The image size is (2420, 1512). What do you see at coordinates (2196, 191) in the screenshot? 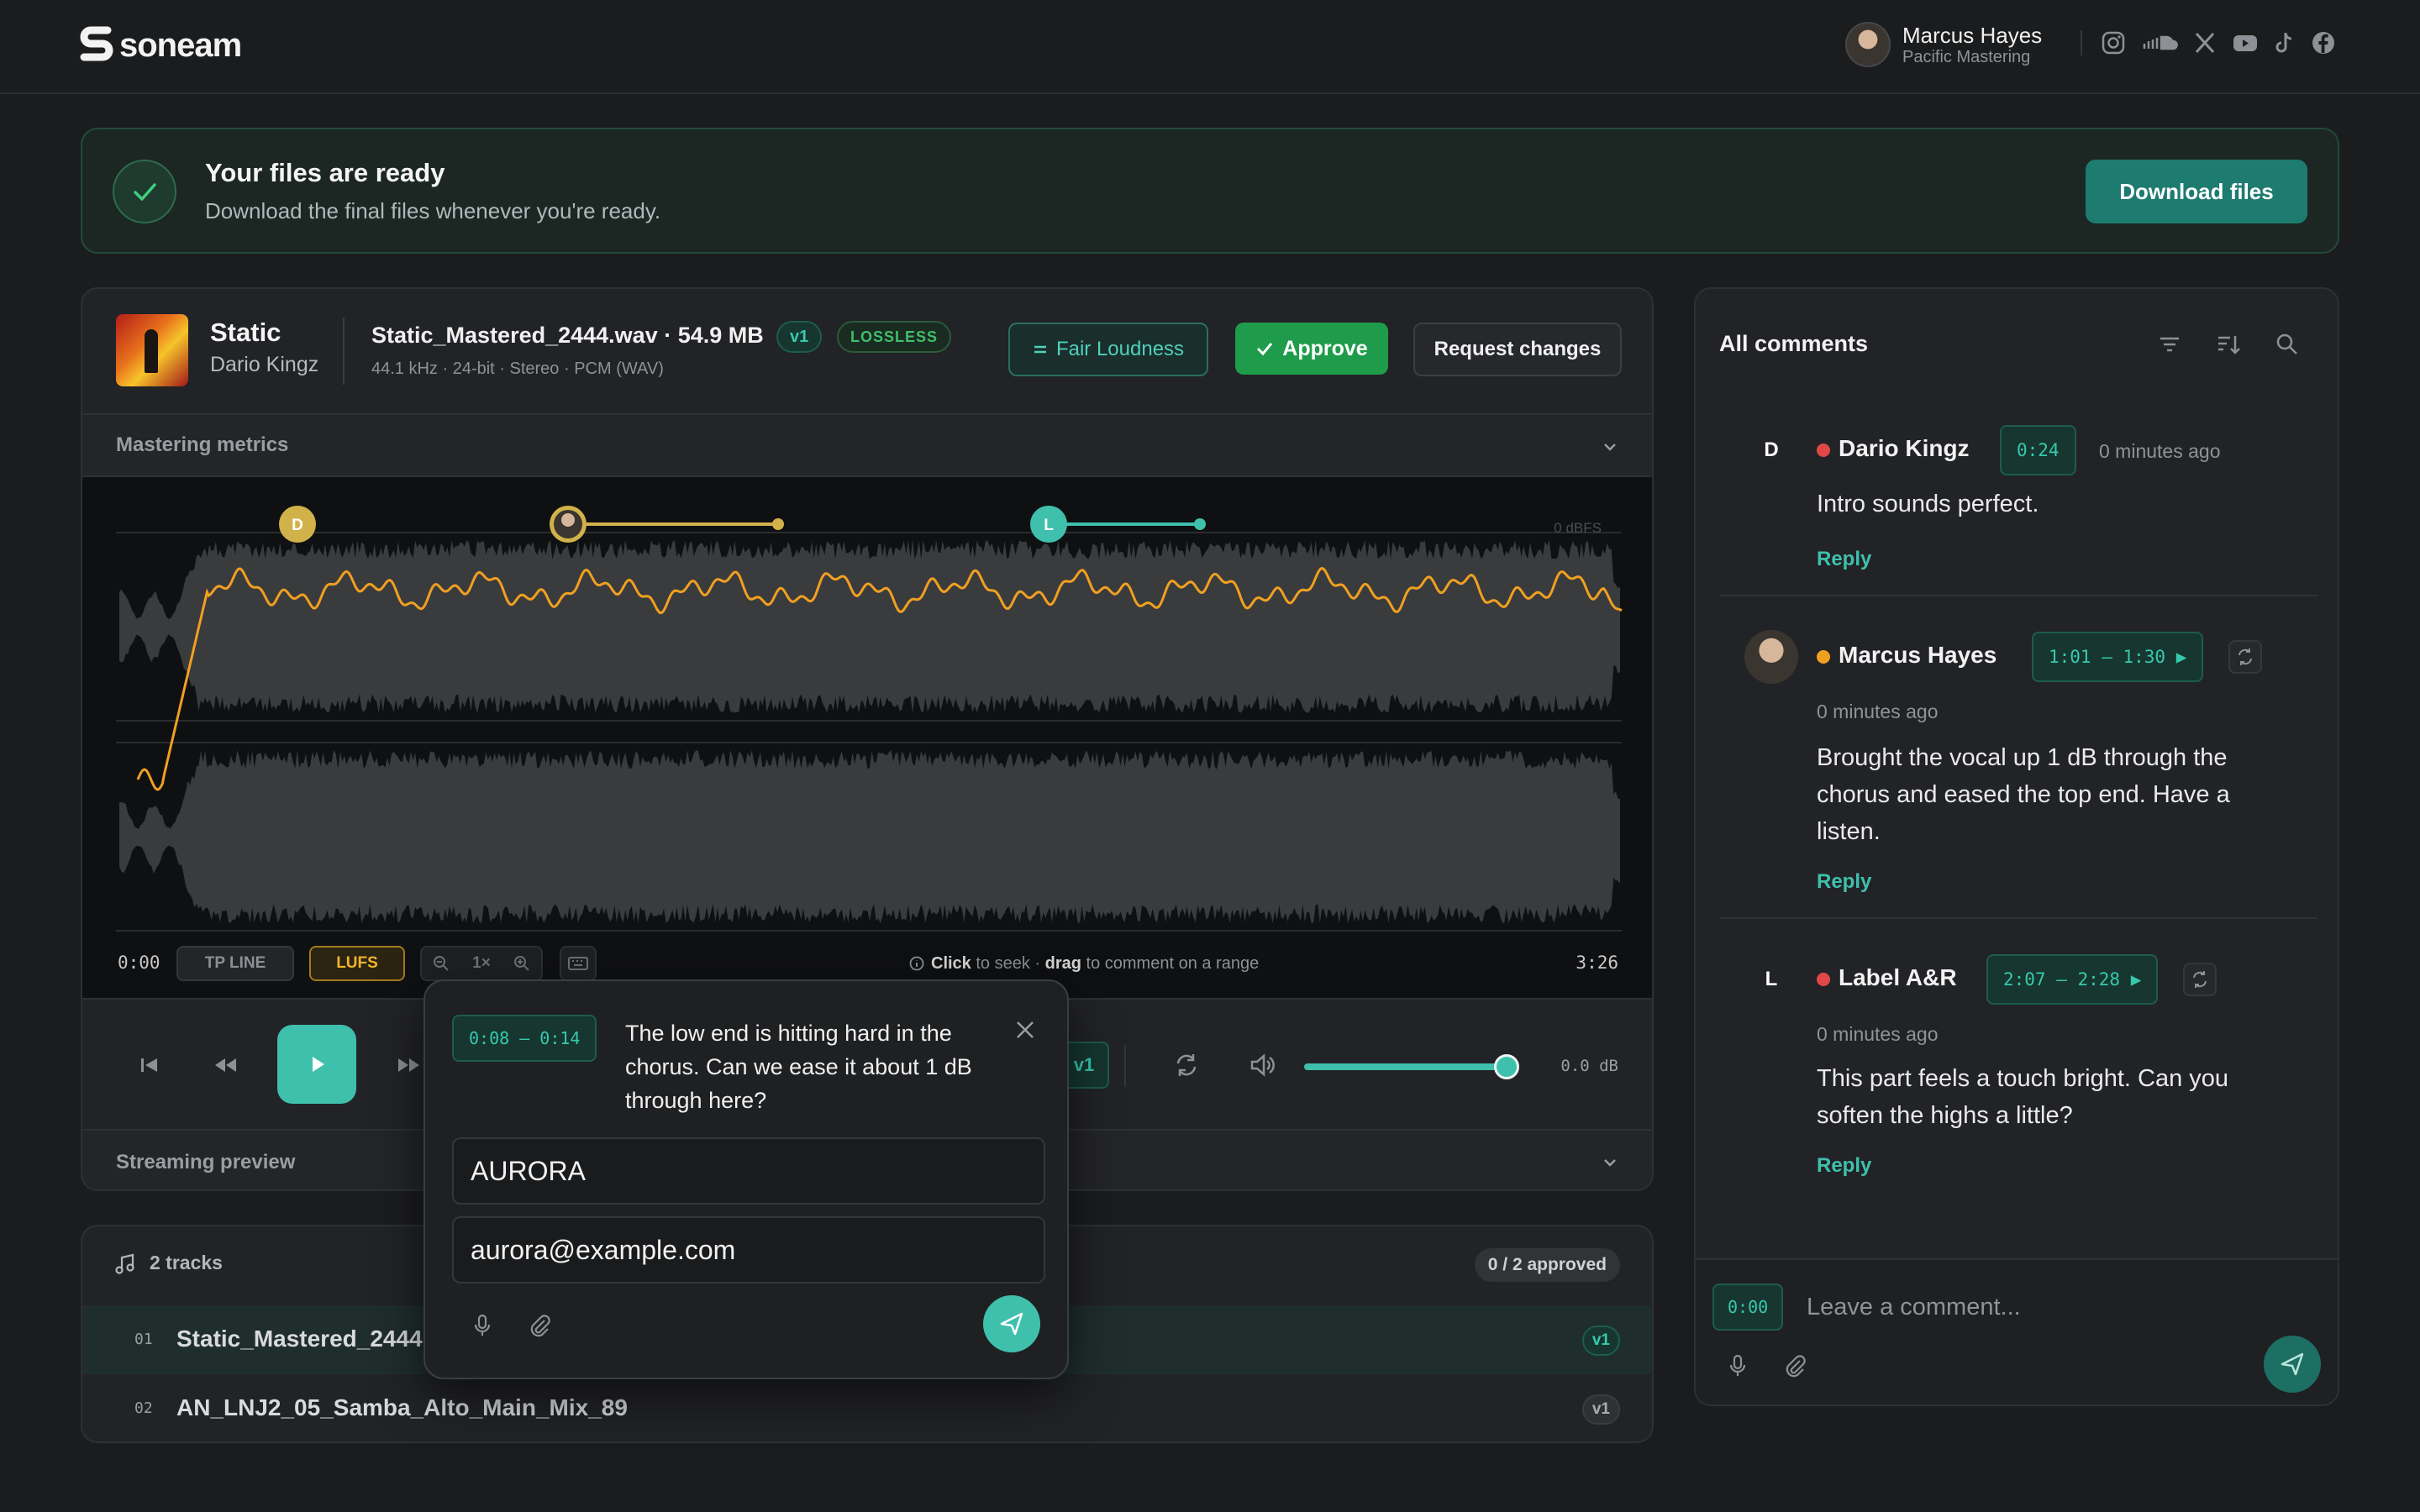
I see `download-files-button: Download files` at bounding box center [2196, 191].